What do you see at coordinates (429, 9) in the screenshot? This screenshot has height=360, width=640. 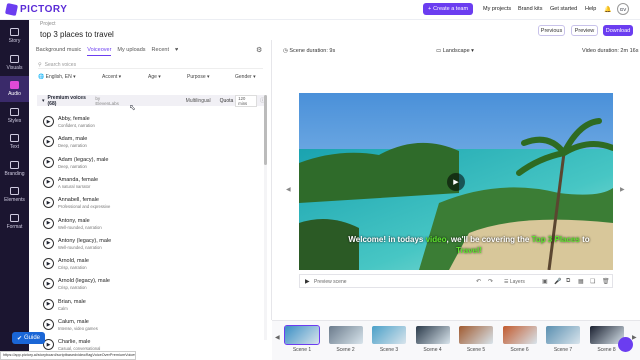 I see `plus-icon: +` at bounding box center [429, 9].